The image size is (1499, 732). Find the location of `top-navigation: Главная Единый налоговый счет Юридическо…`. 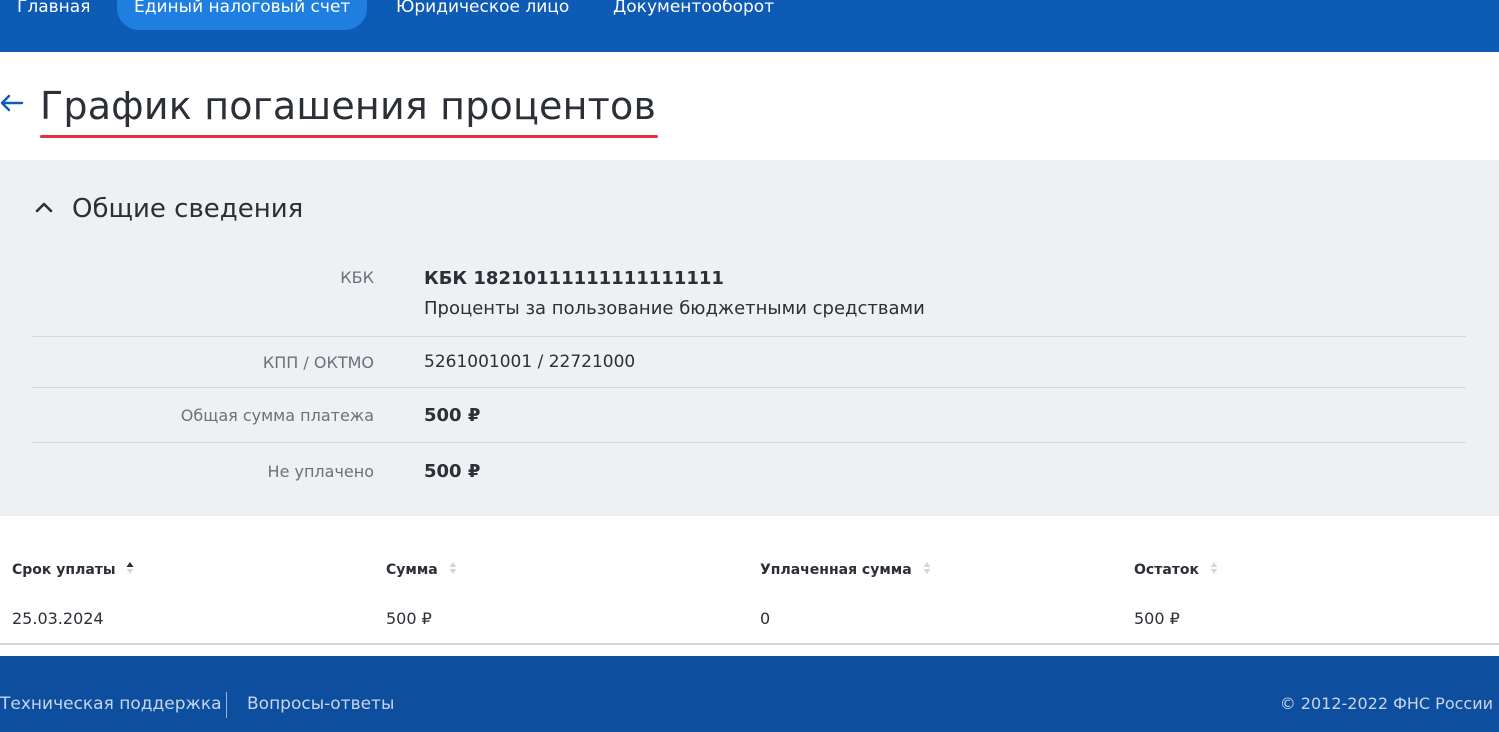

top-navigation: Главная Единый налоговый счет Юридическо… is located at coordinates (749, 26).